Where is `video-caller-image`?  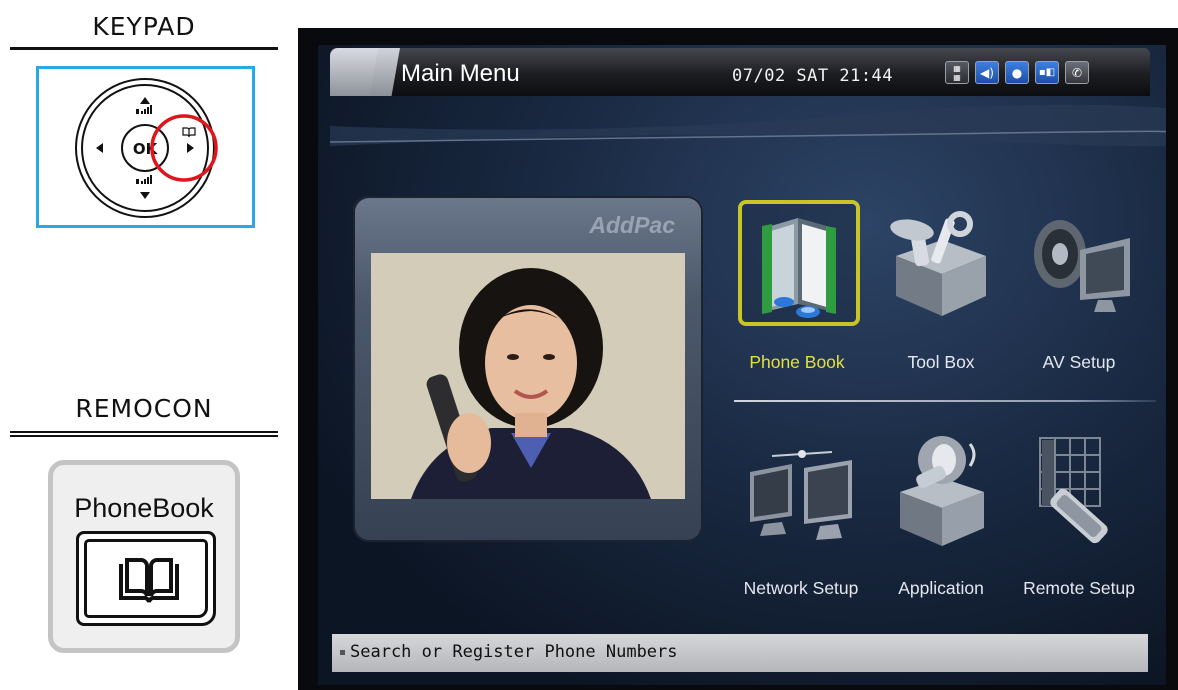
video-caller-image is located at coordinates (528, 376).